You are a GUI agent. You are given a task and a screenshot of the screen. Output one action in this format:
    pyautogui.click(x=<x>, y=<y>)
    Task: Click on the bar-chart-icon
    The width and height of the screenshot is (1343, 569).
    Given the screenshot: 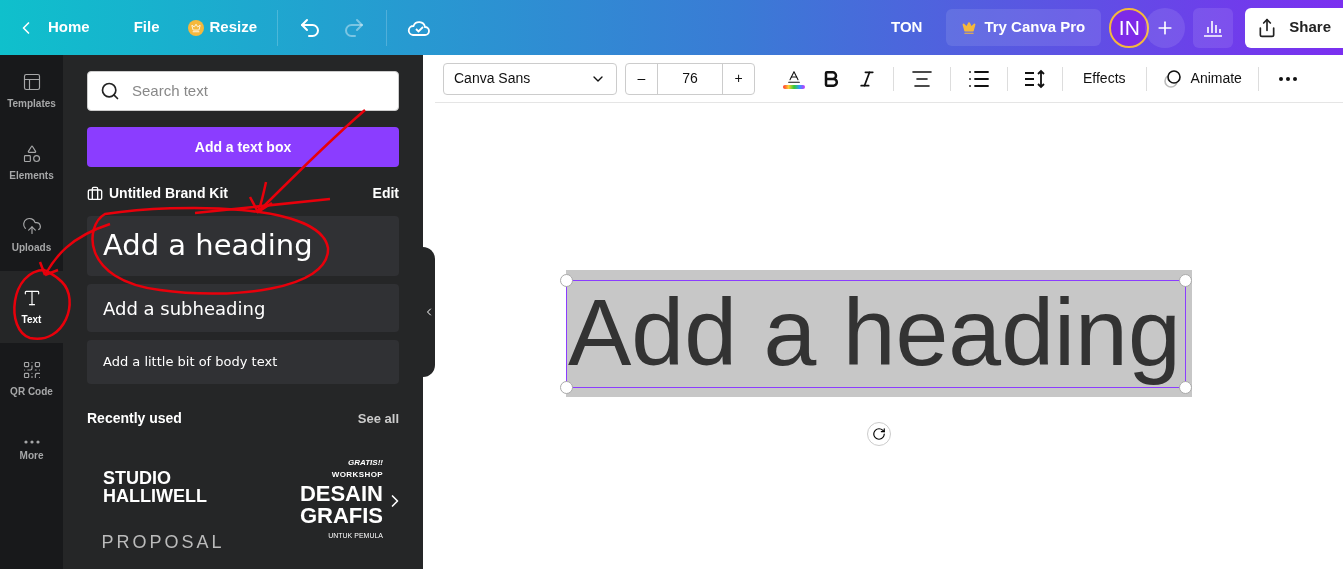 What is the action you would take?
    pyautogui.click(x=1213, y=27)
    